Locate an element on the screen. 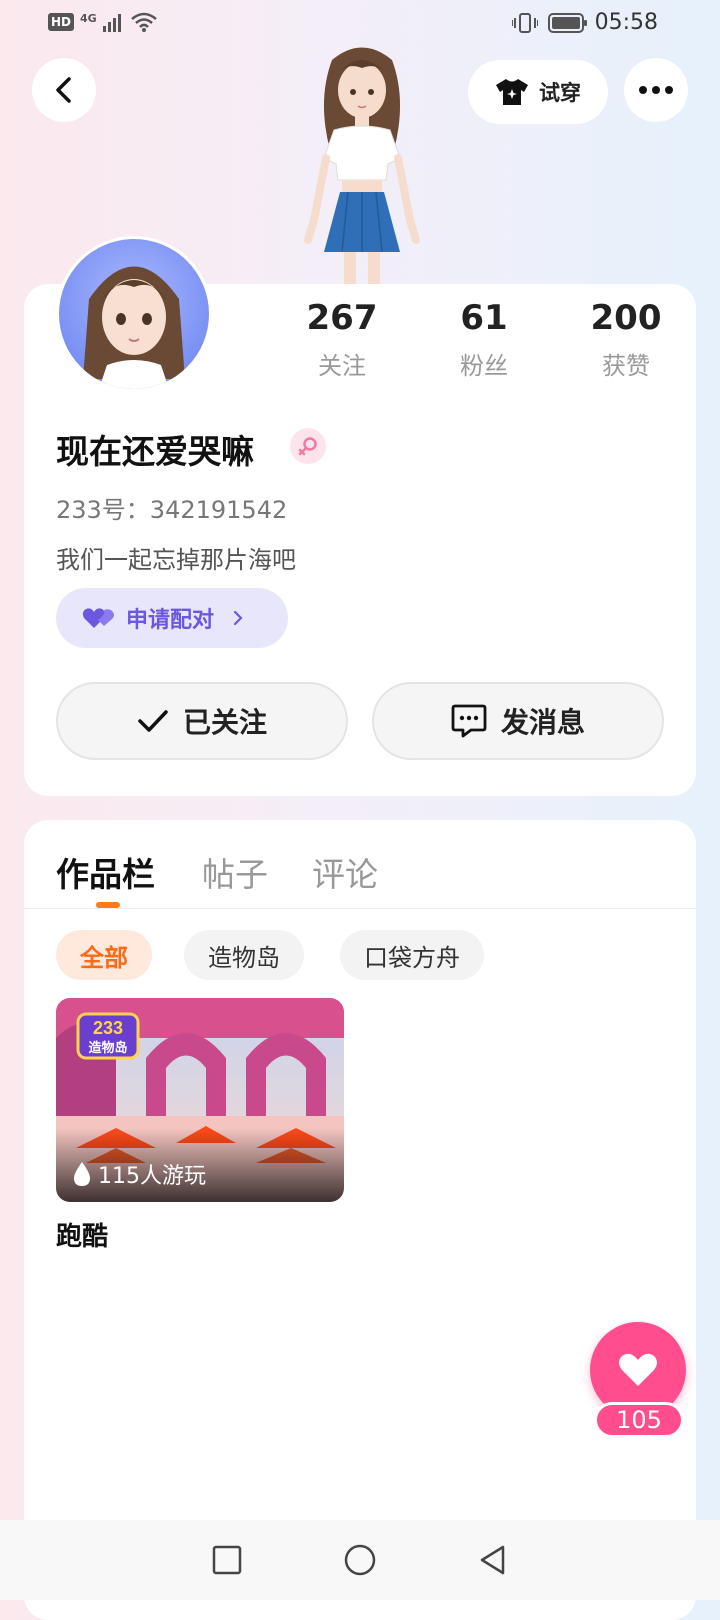  double-heart-icon is located at coordinates (98, 618).